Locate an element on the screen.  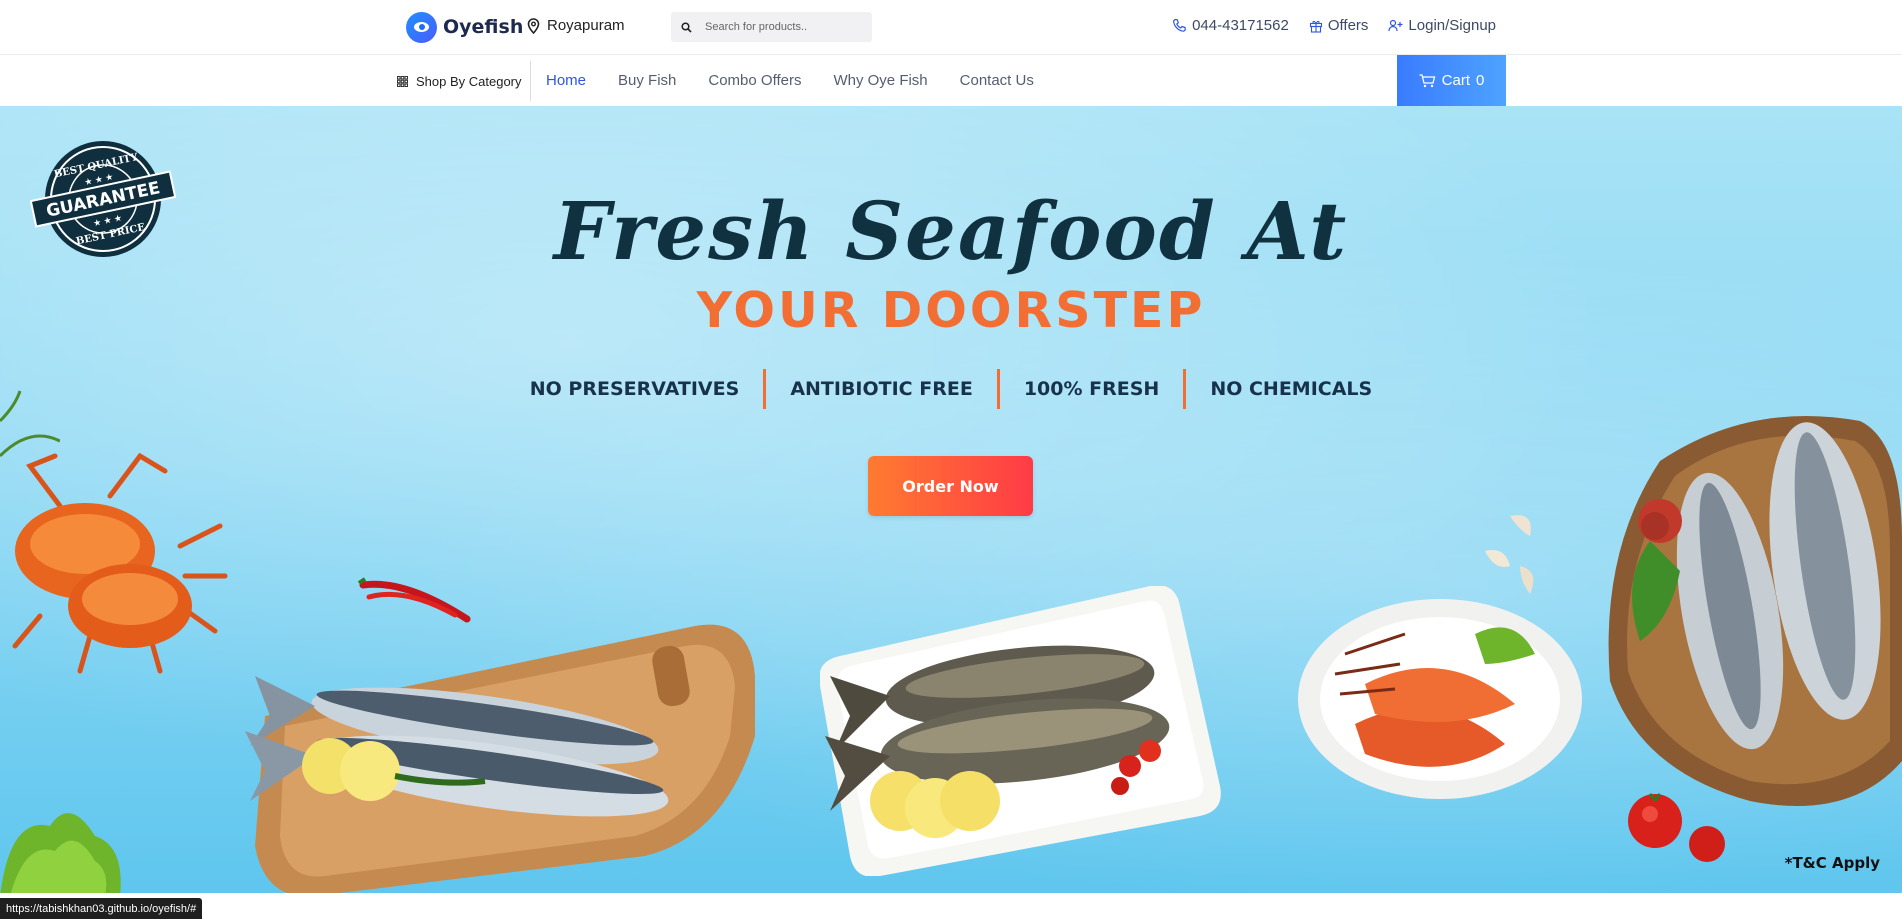
dorado-board-image is located at coordinates (1755, 611).